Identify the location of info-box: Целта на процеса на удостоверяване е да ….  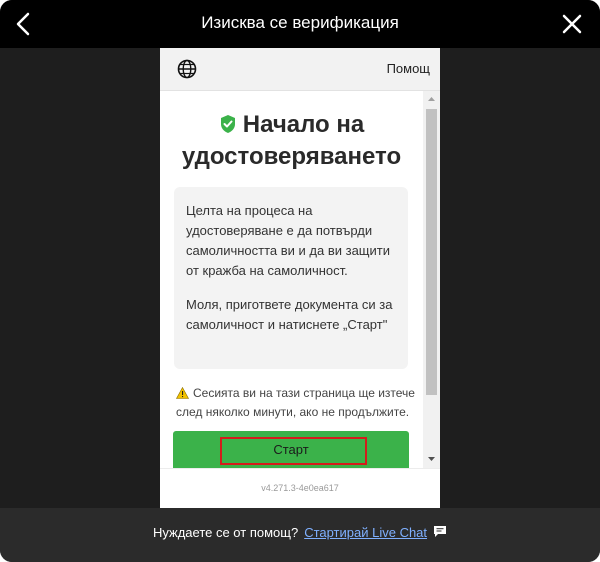
(291, 278).